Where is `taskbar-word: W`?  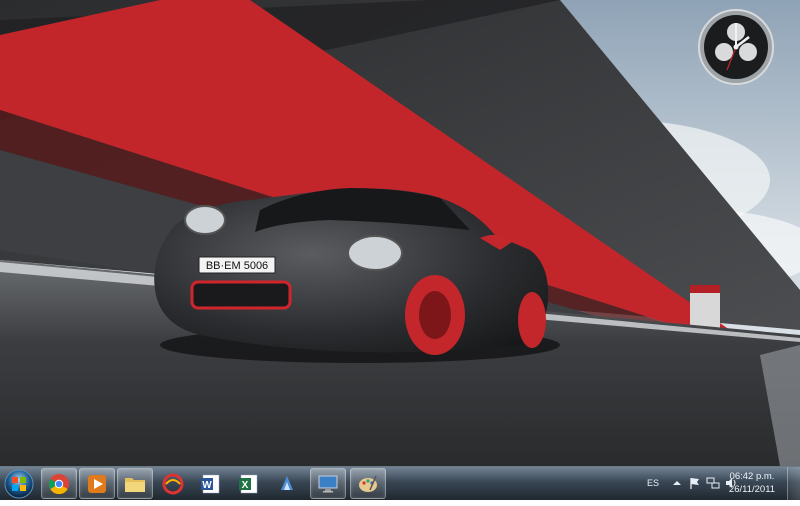 taskbar-word: W is located at coordinates (211, 483).